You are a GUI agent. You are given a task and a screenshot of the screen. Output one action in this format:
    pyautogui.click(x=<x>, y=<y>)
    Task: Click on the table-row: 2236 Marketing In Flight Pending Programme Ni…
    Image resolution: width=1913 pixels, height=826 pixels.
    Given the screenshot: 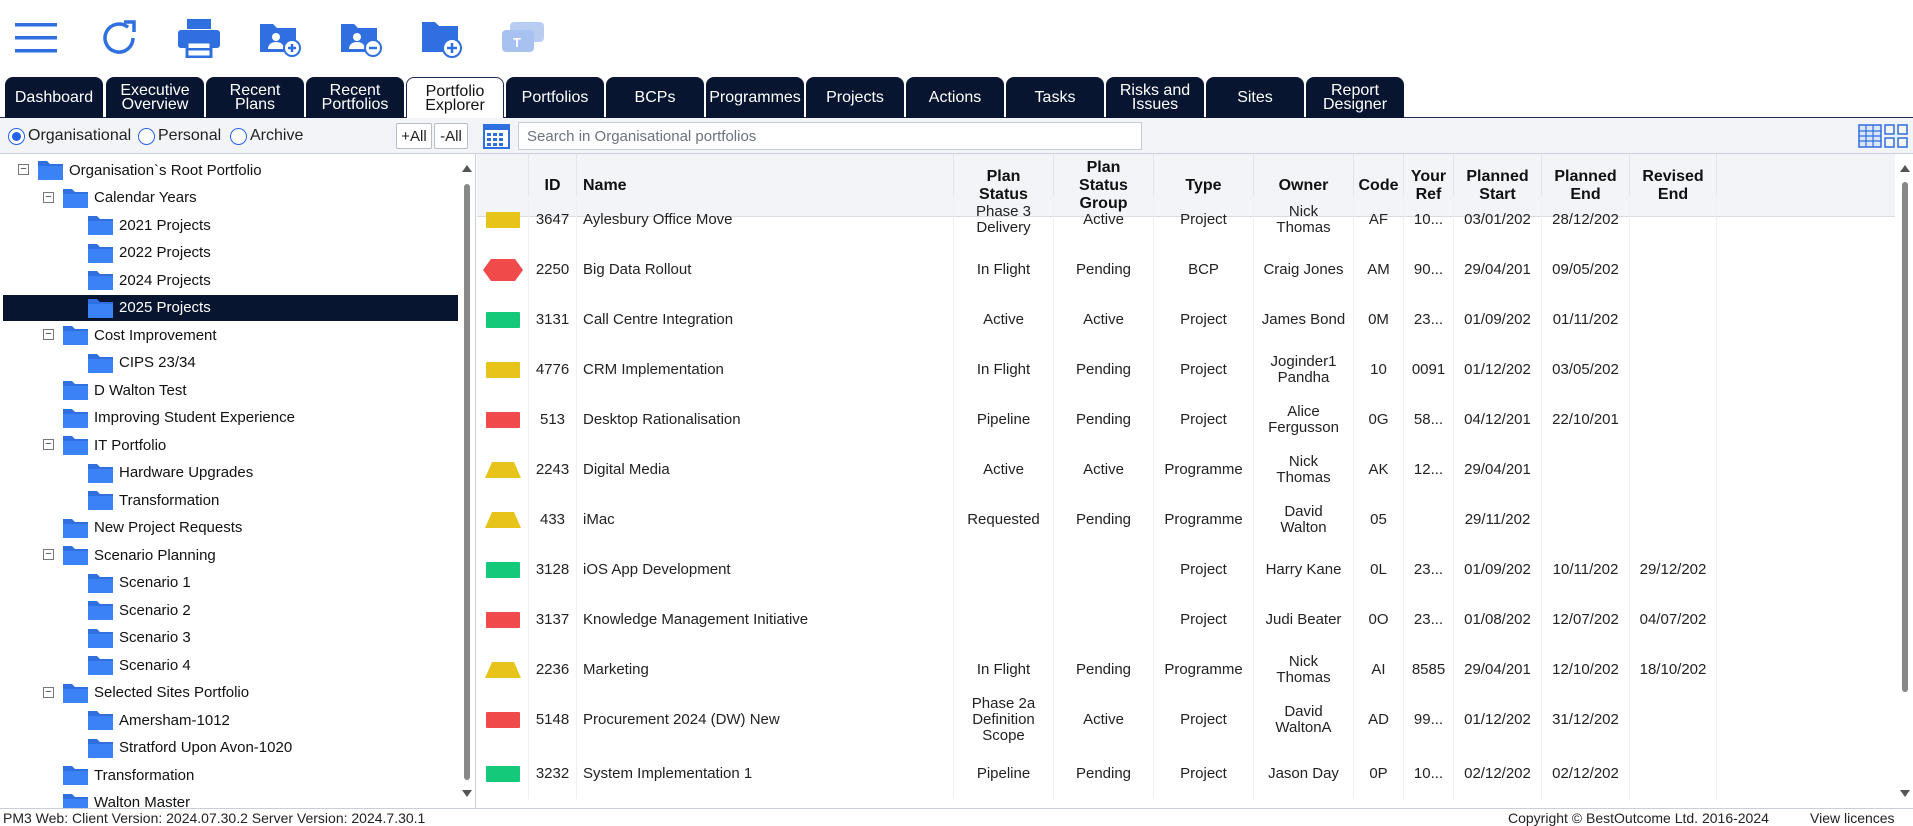 What is the action you would take?
    pyautogui.click(x=1186, y=670)
    